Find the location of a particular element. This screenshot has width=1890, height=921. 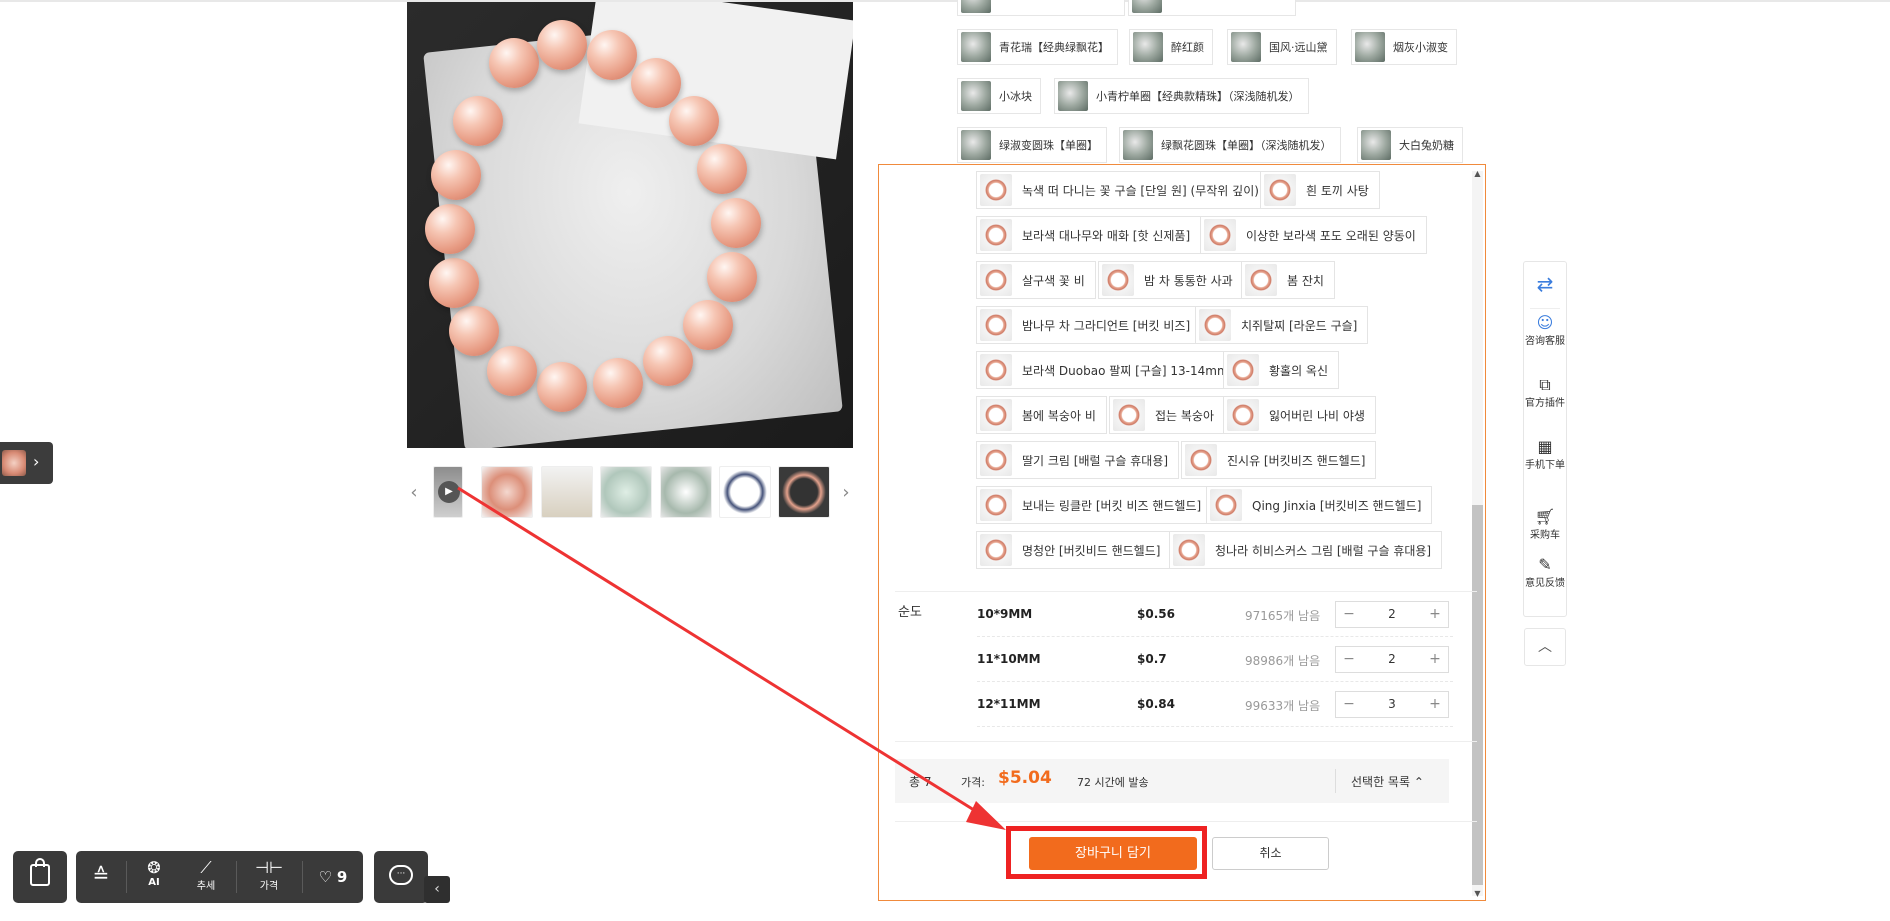

scroll-up-arrow-icon: ▲ is located at coordinates (1477, 173).